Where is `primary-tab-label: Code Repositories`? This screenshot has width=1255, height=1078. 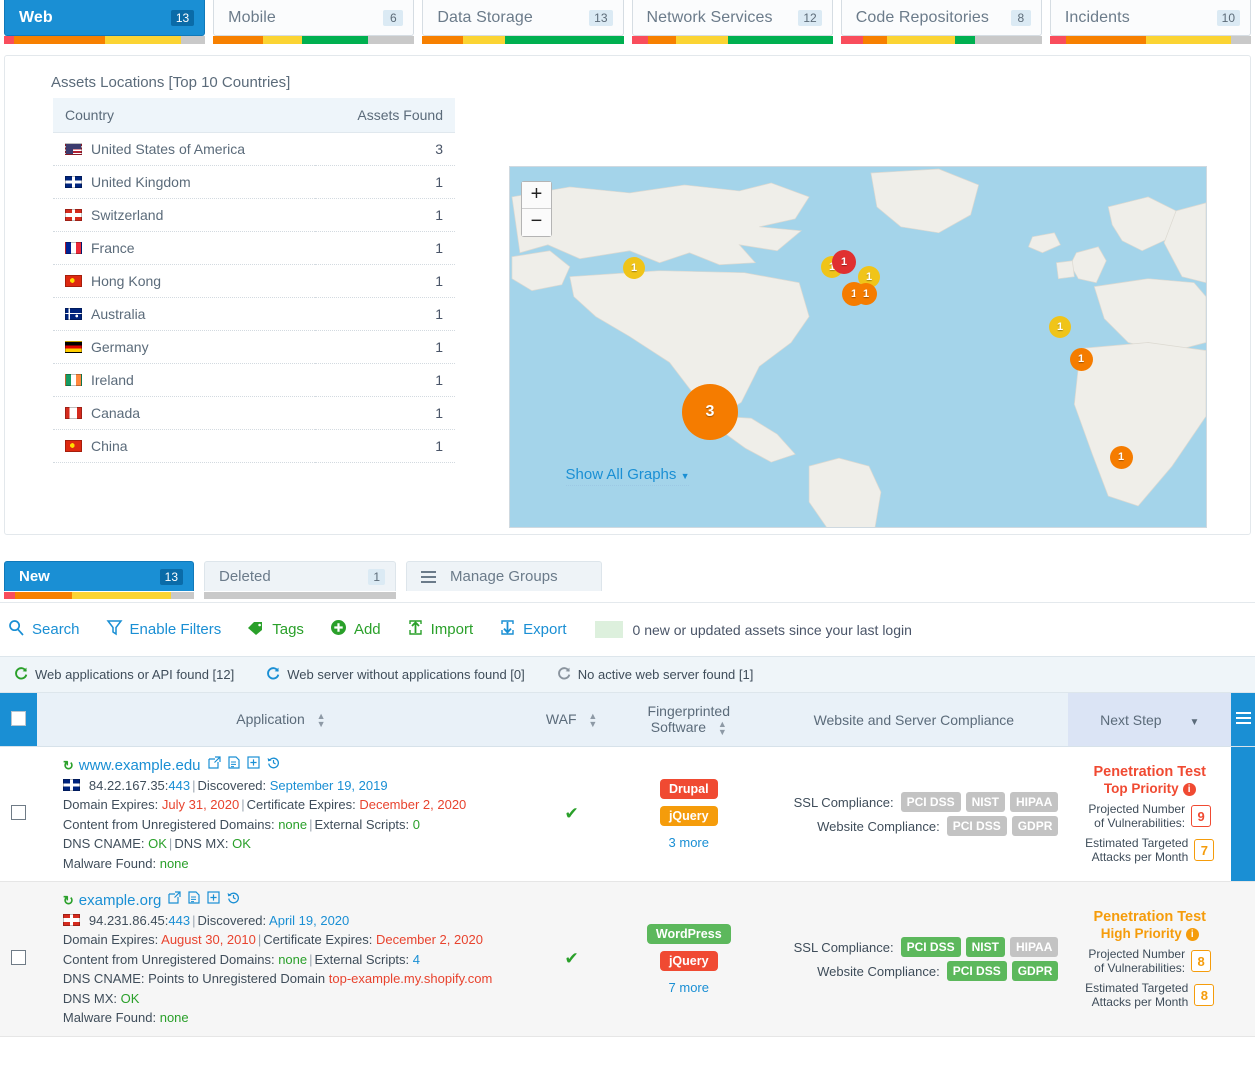
primary-tab-label: Code Repositories is located at coordinates (922, 17).